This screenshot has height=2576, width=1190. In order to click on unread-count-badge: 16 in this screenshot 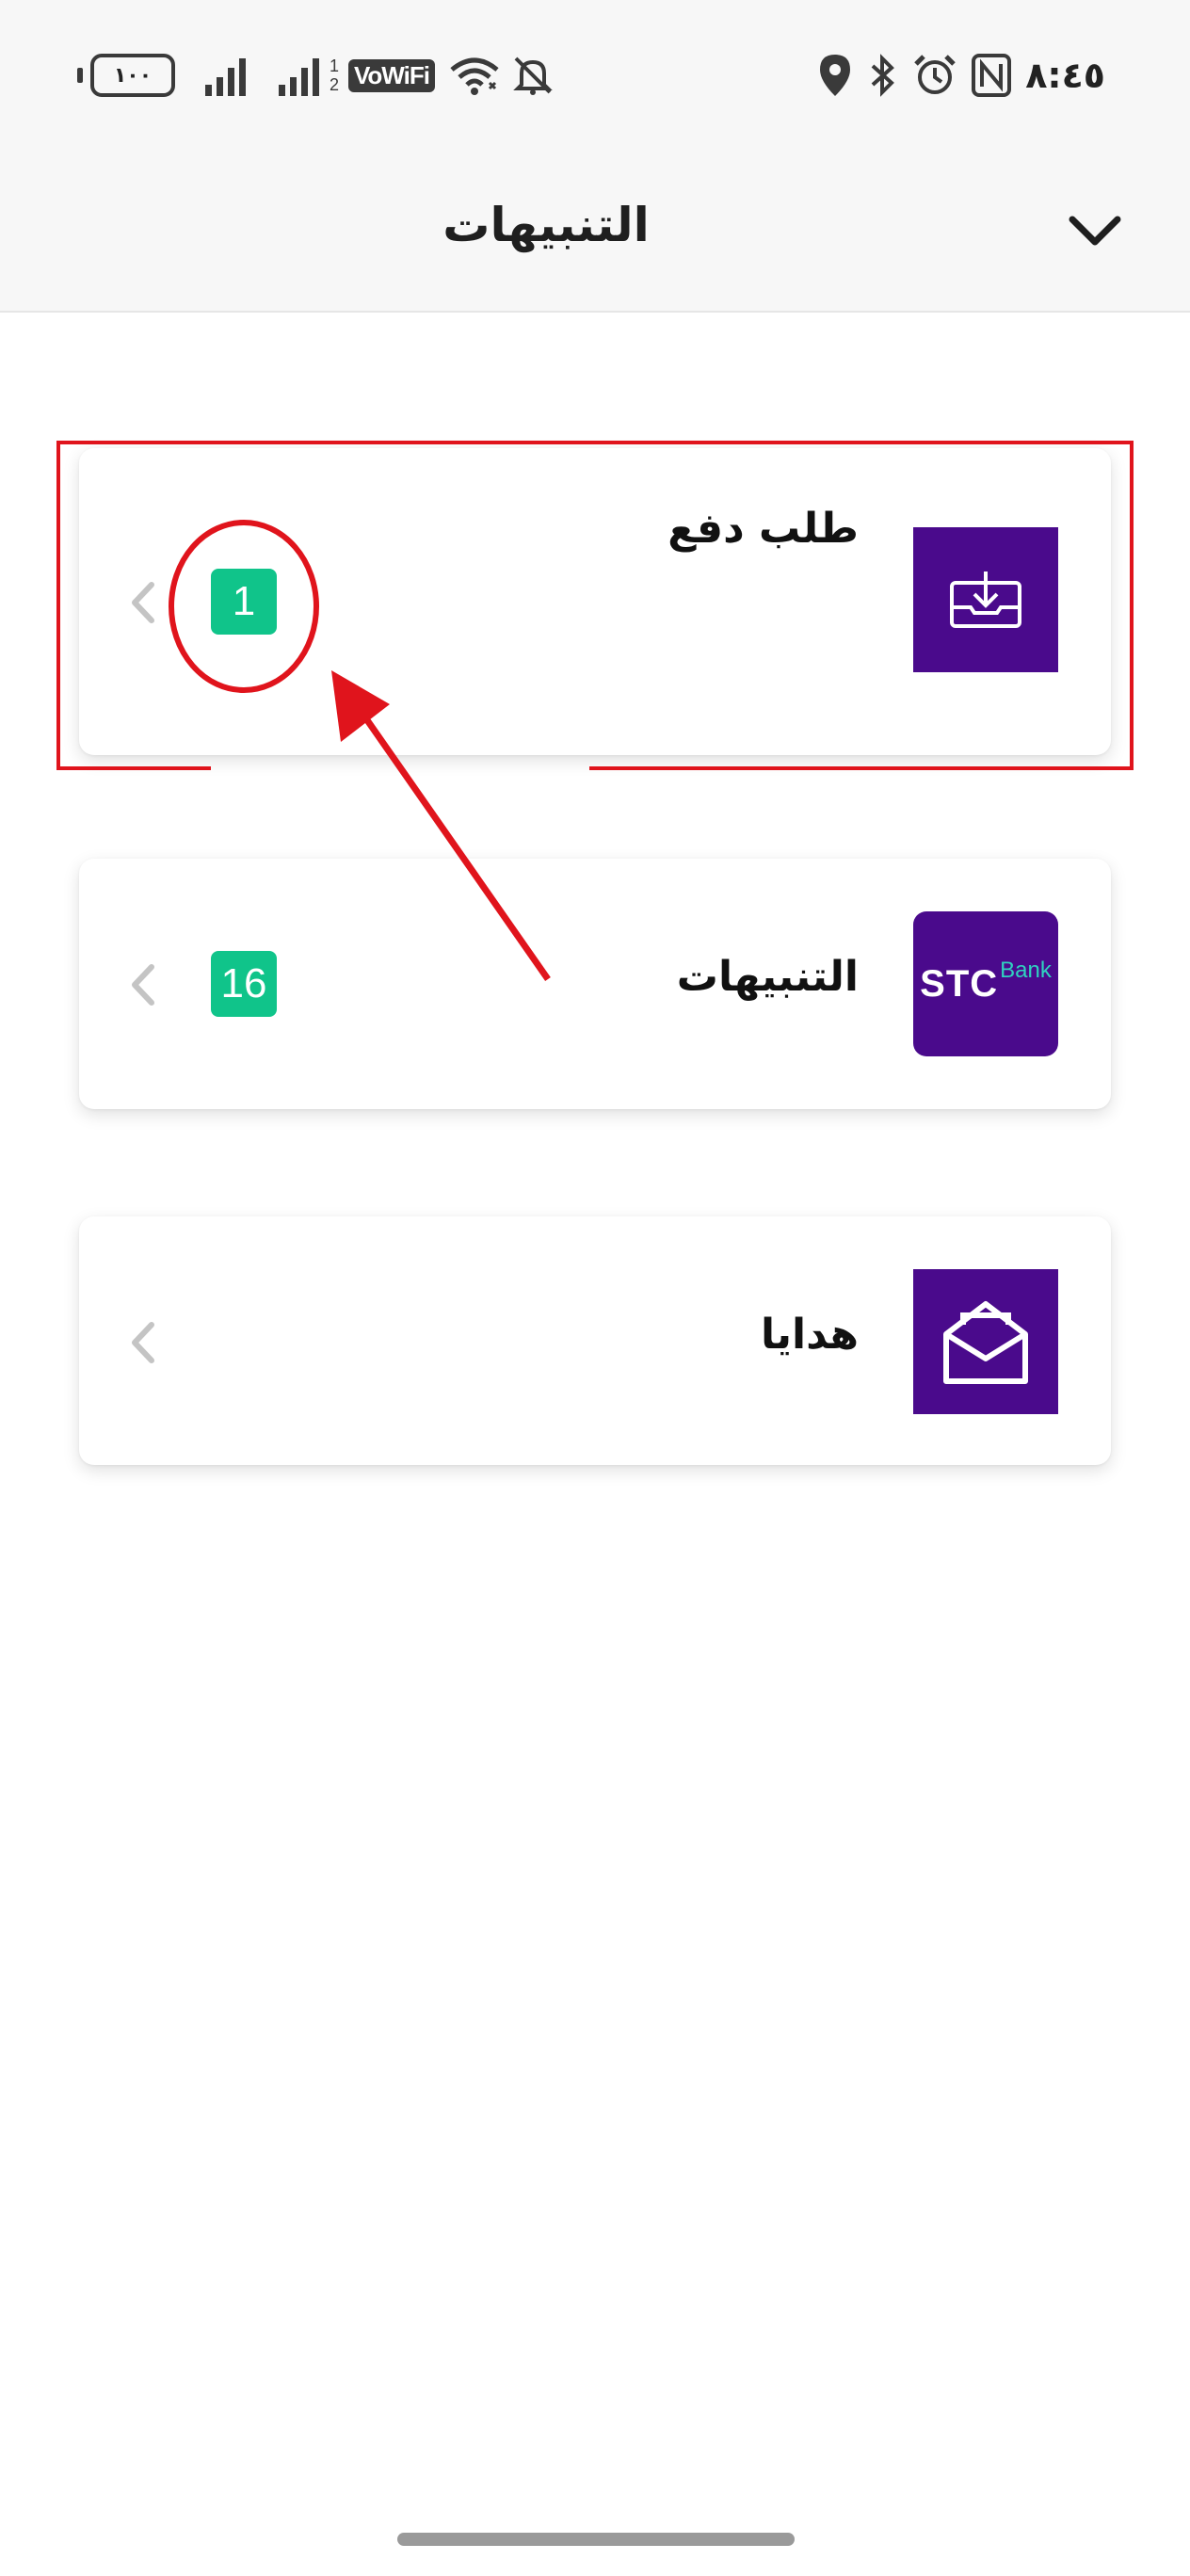, I will do `click(244, 984)`.